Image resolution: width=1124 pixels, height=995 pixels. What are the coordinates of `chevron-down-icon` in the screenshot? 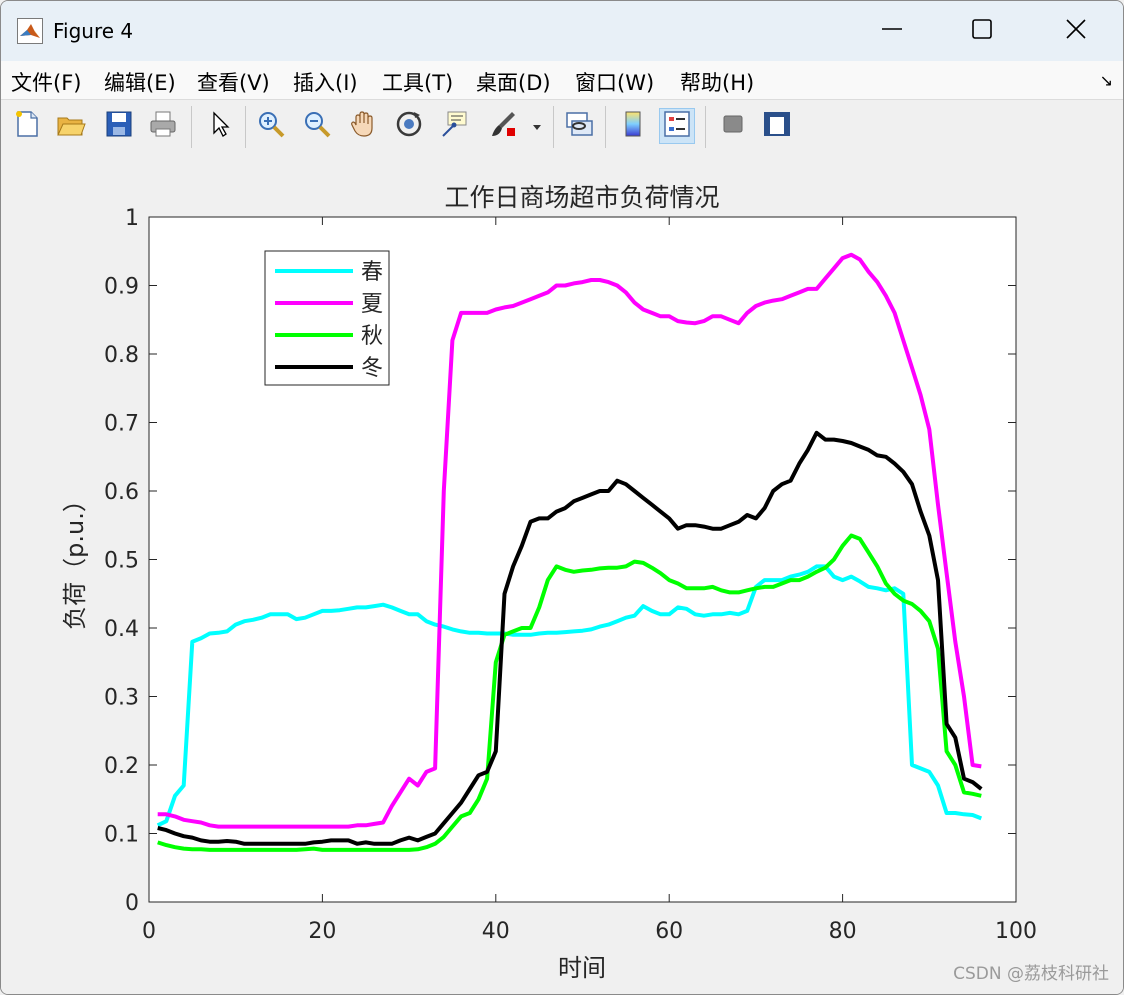 It's located at (537, 126).